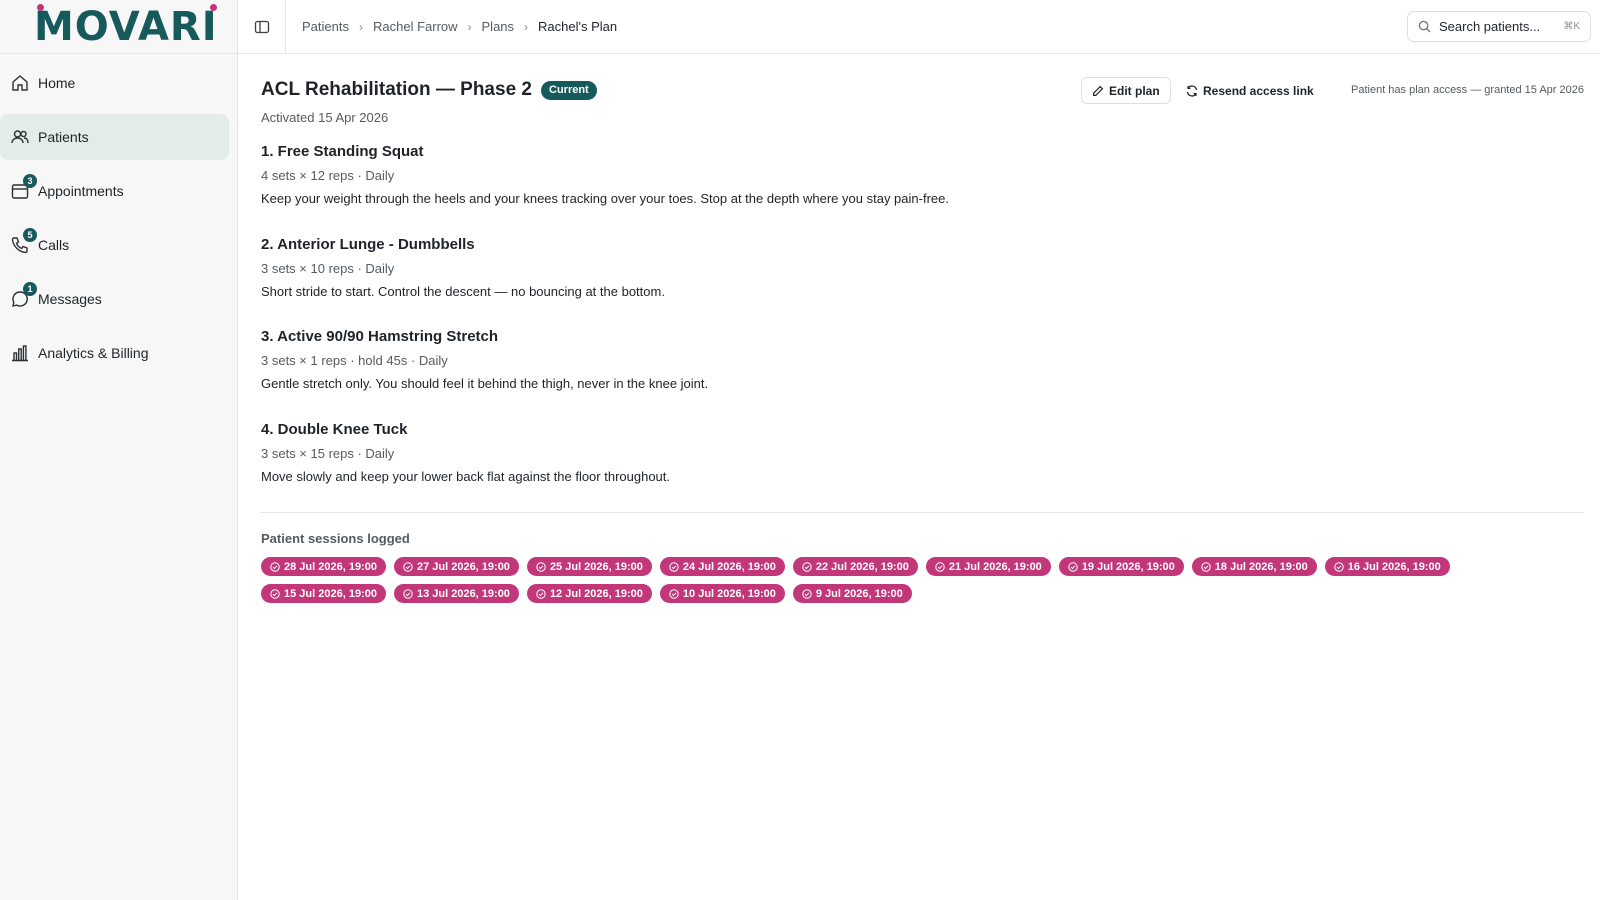  I want to click on edit-plan-button: Edit plan, so click(1126, 90).